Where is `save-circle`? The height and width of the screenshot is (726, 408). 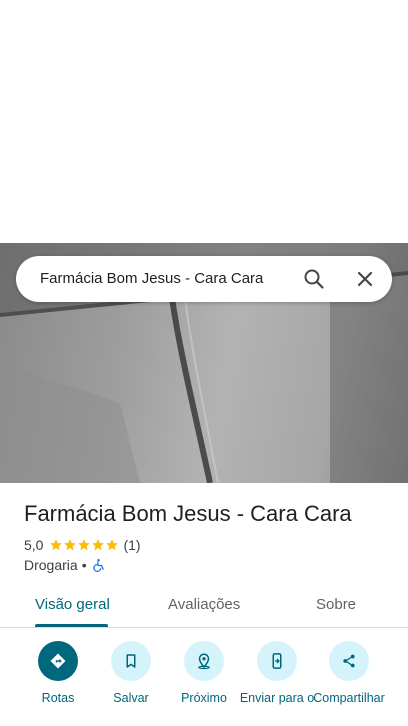
save-circle is located at coordinates (131, 661).